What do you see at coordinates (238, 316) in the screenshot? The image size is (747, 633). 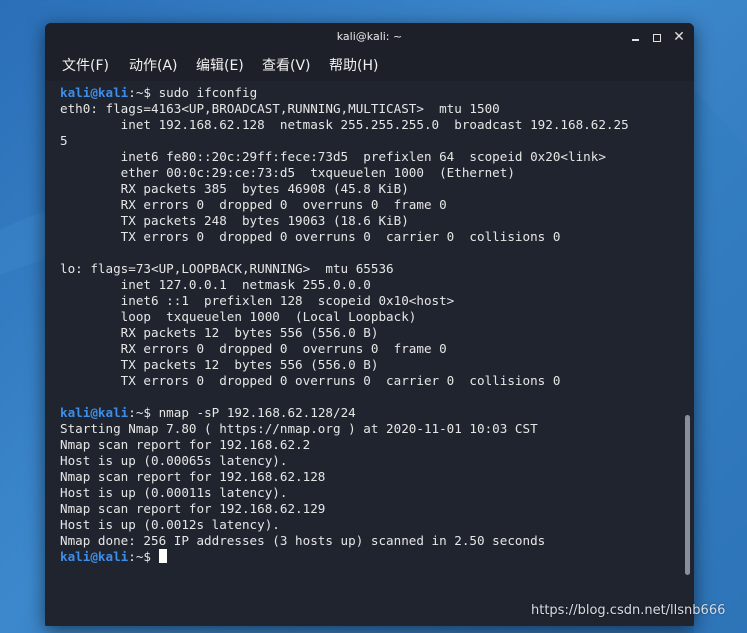 I see `output-line: loop txqueuelen 1000 (Local Loopback)` at bounding box center [238, 316].